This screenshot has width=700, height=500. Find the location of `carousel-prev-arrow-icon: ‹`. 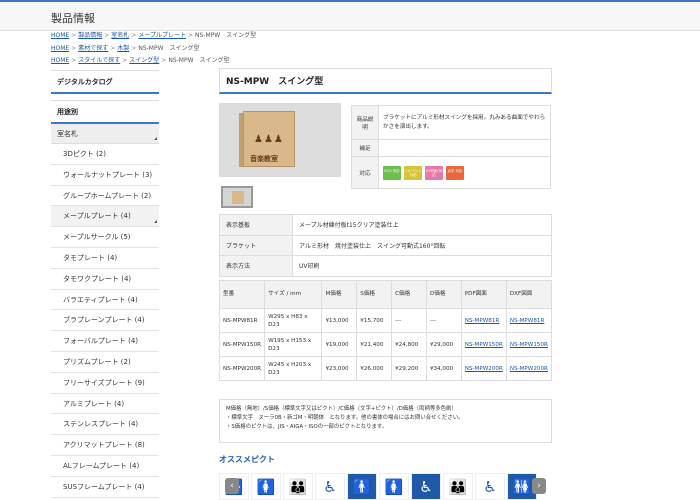

carousel-prev-arrow-icon: ‹ is located at coordinates (232, 486).